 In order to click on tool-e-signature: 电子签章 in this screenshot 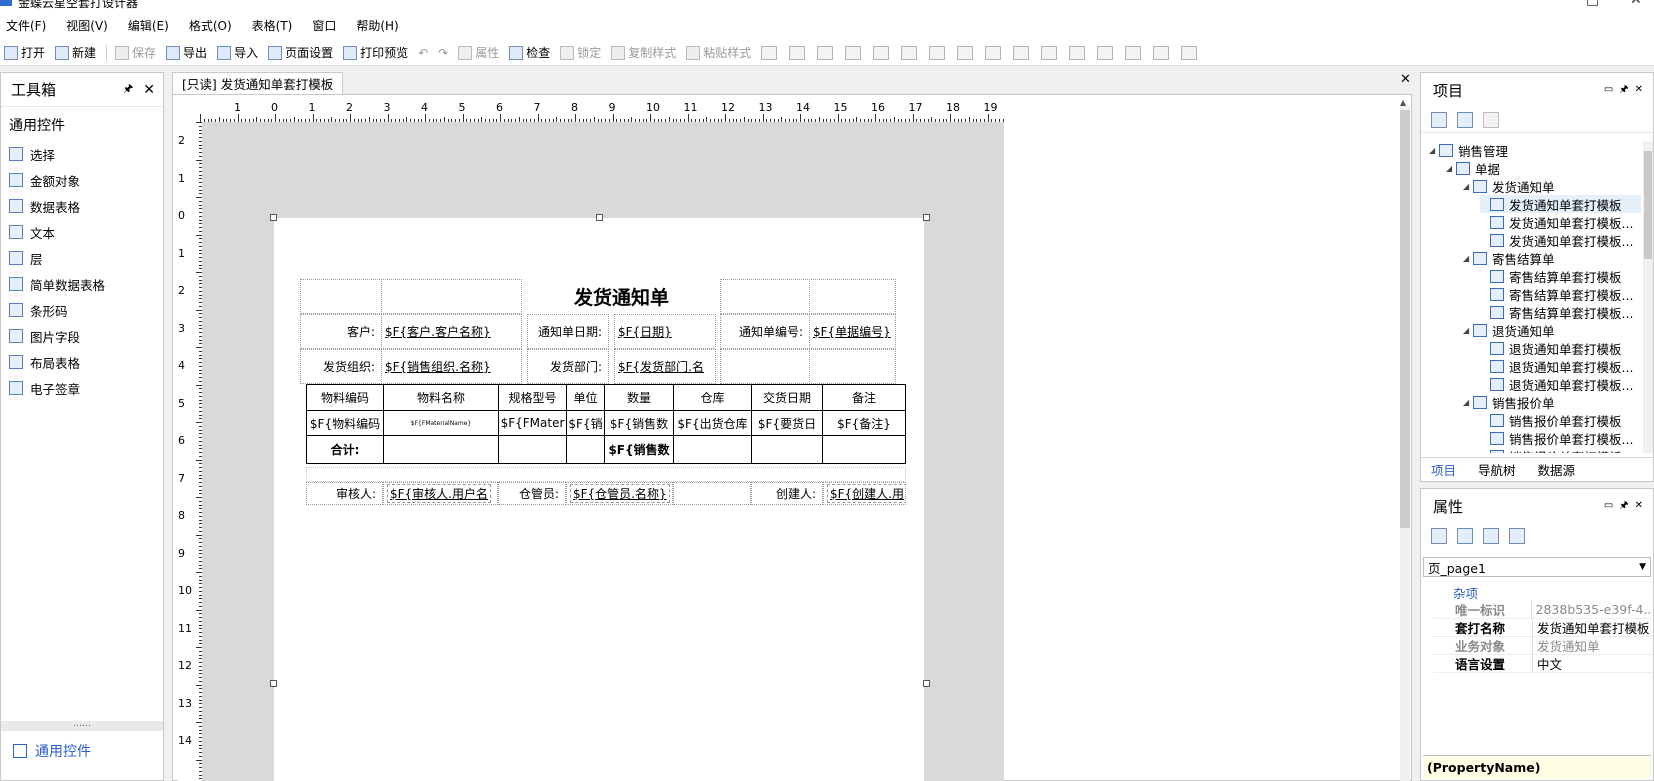, I will do `click(82, 388)`.